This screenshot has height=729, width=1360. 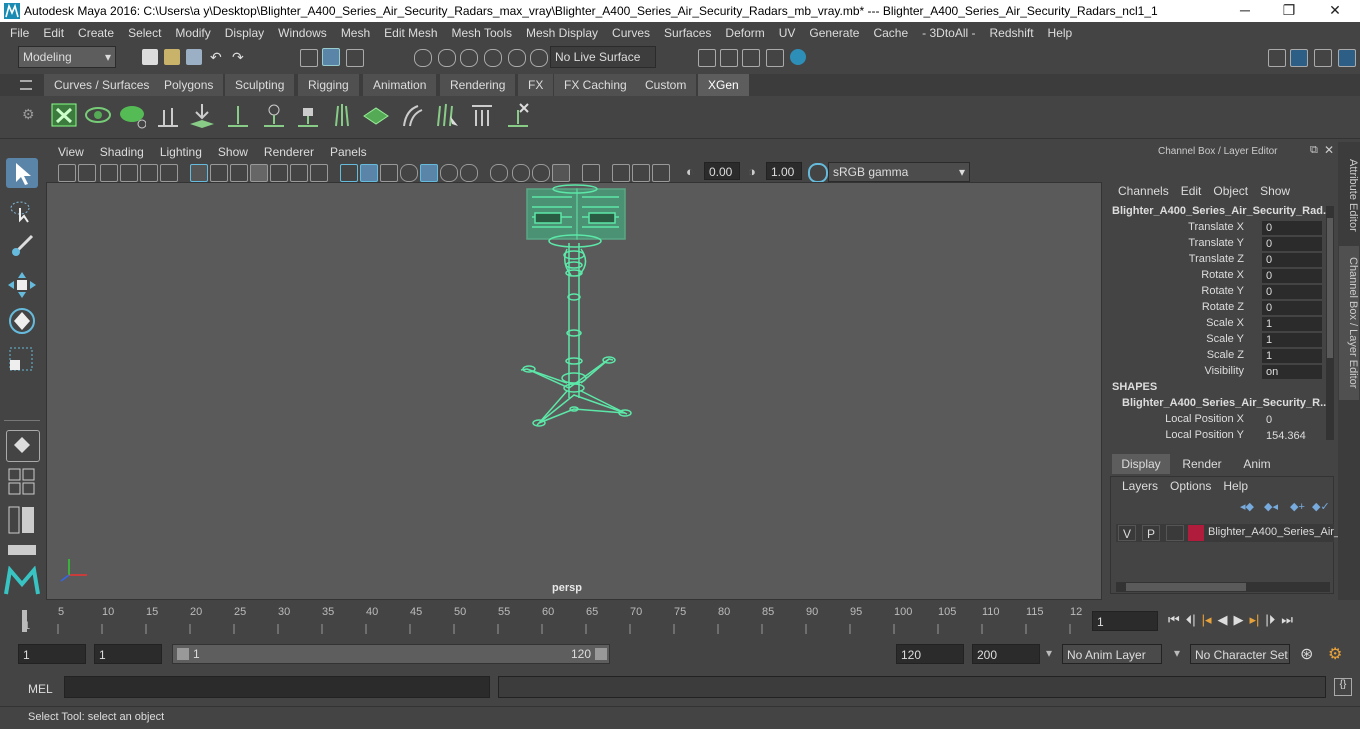 What do you see at coordinates (52, 654) in the screenshot?
I see `animation-start-field: 1` at bounding box center [52, 654].